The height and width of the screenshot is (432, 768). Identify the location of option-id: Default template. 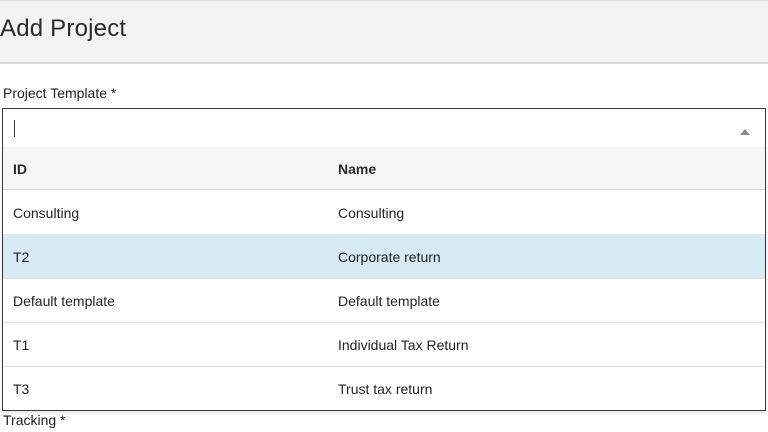
(64, 301).